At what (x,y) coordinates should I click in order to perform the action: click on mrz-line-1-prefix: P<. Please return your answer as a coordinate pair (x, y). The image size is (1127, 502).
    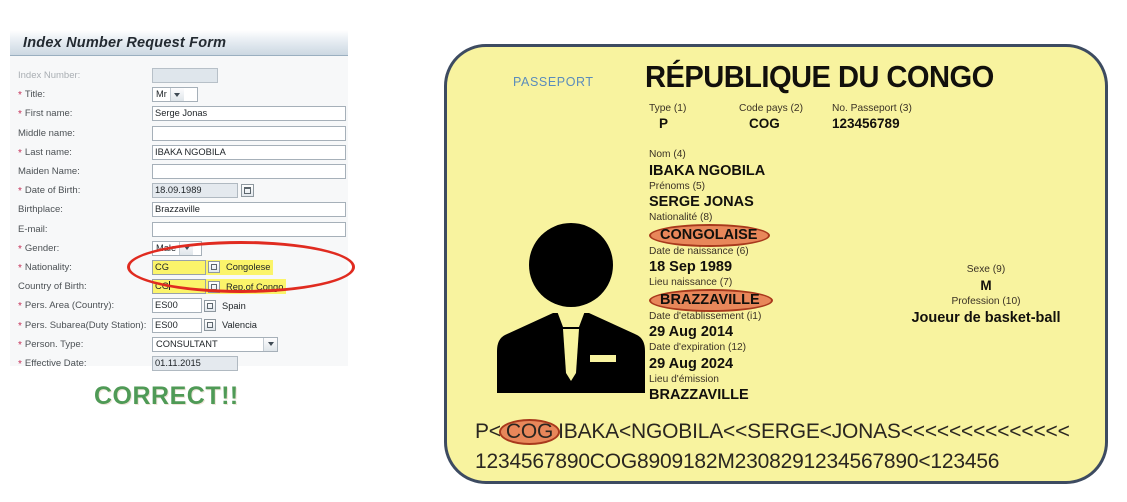
    Looking at the image, I should click on (488, 431).